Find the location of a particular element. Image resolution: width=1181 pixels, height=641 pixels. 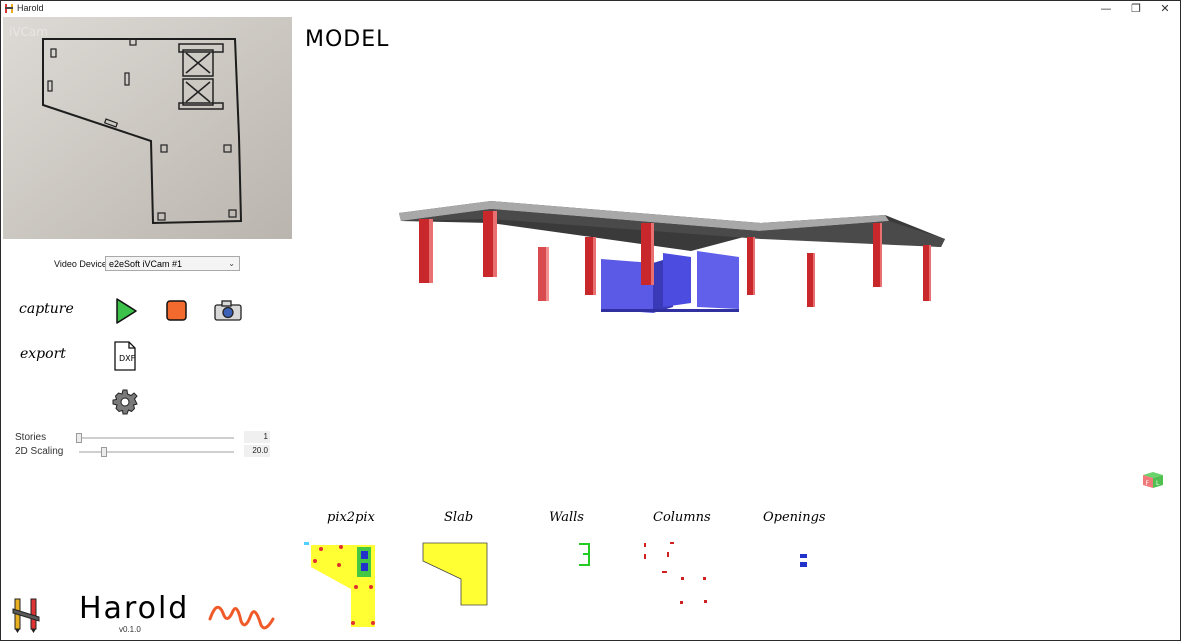

floorplan-sketch-image is located at coordinates (147, 128).